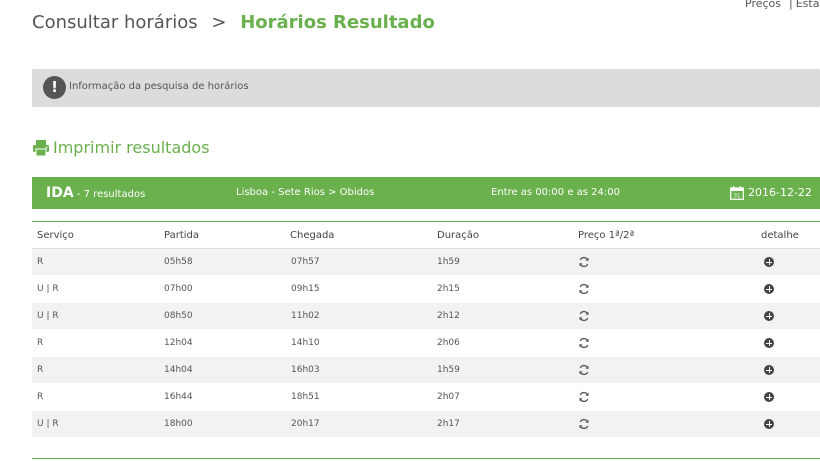 This screenshot has height=461, width=820. What do you see at coordinates (178, 289) in the screenshot?
I see `departure-cell: 07h00` at bounding box center [178, 289].